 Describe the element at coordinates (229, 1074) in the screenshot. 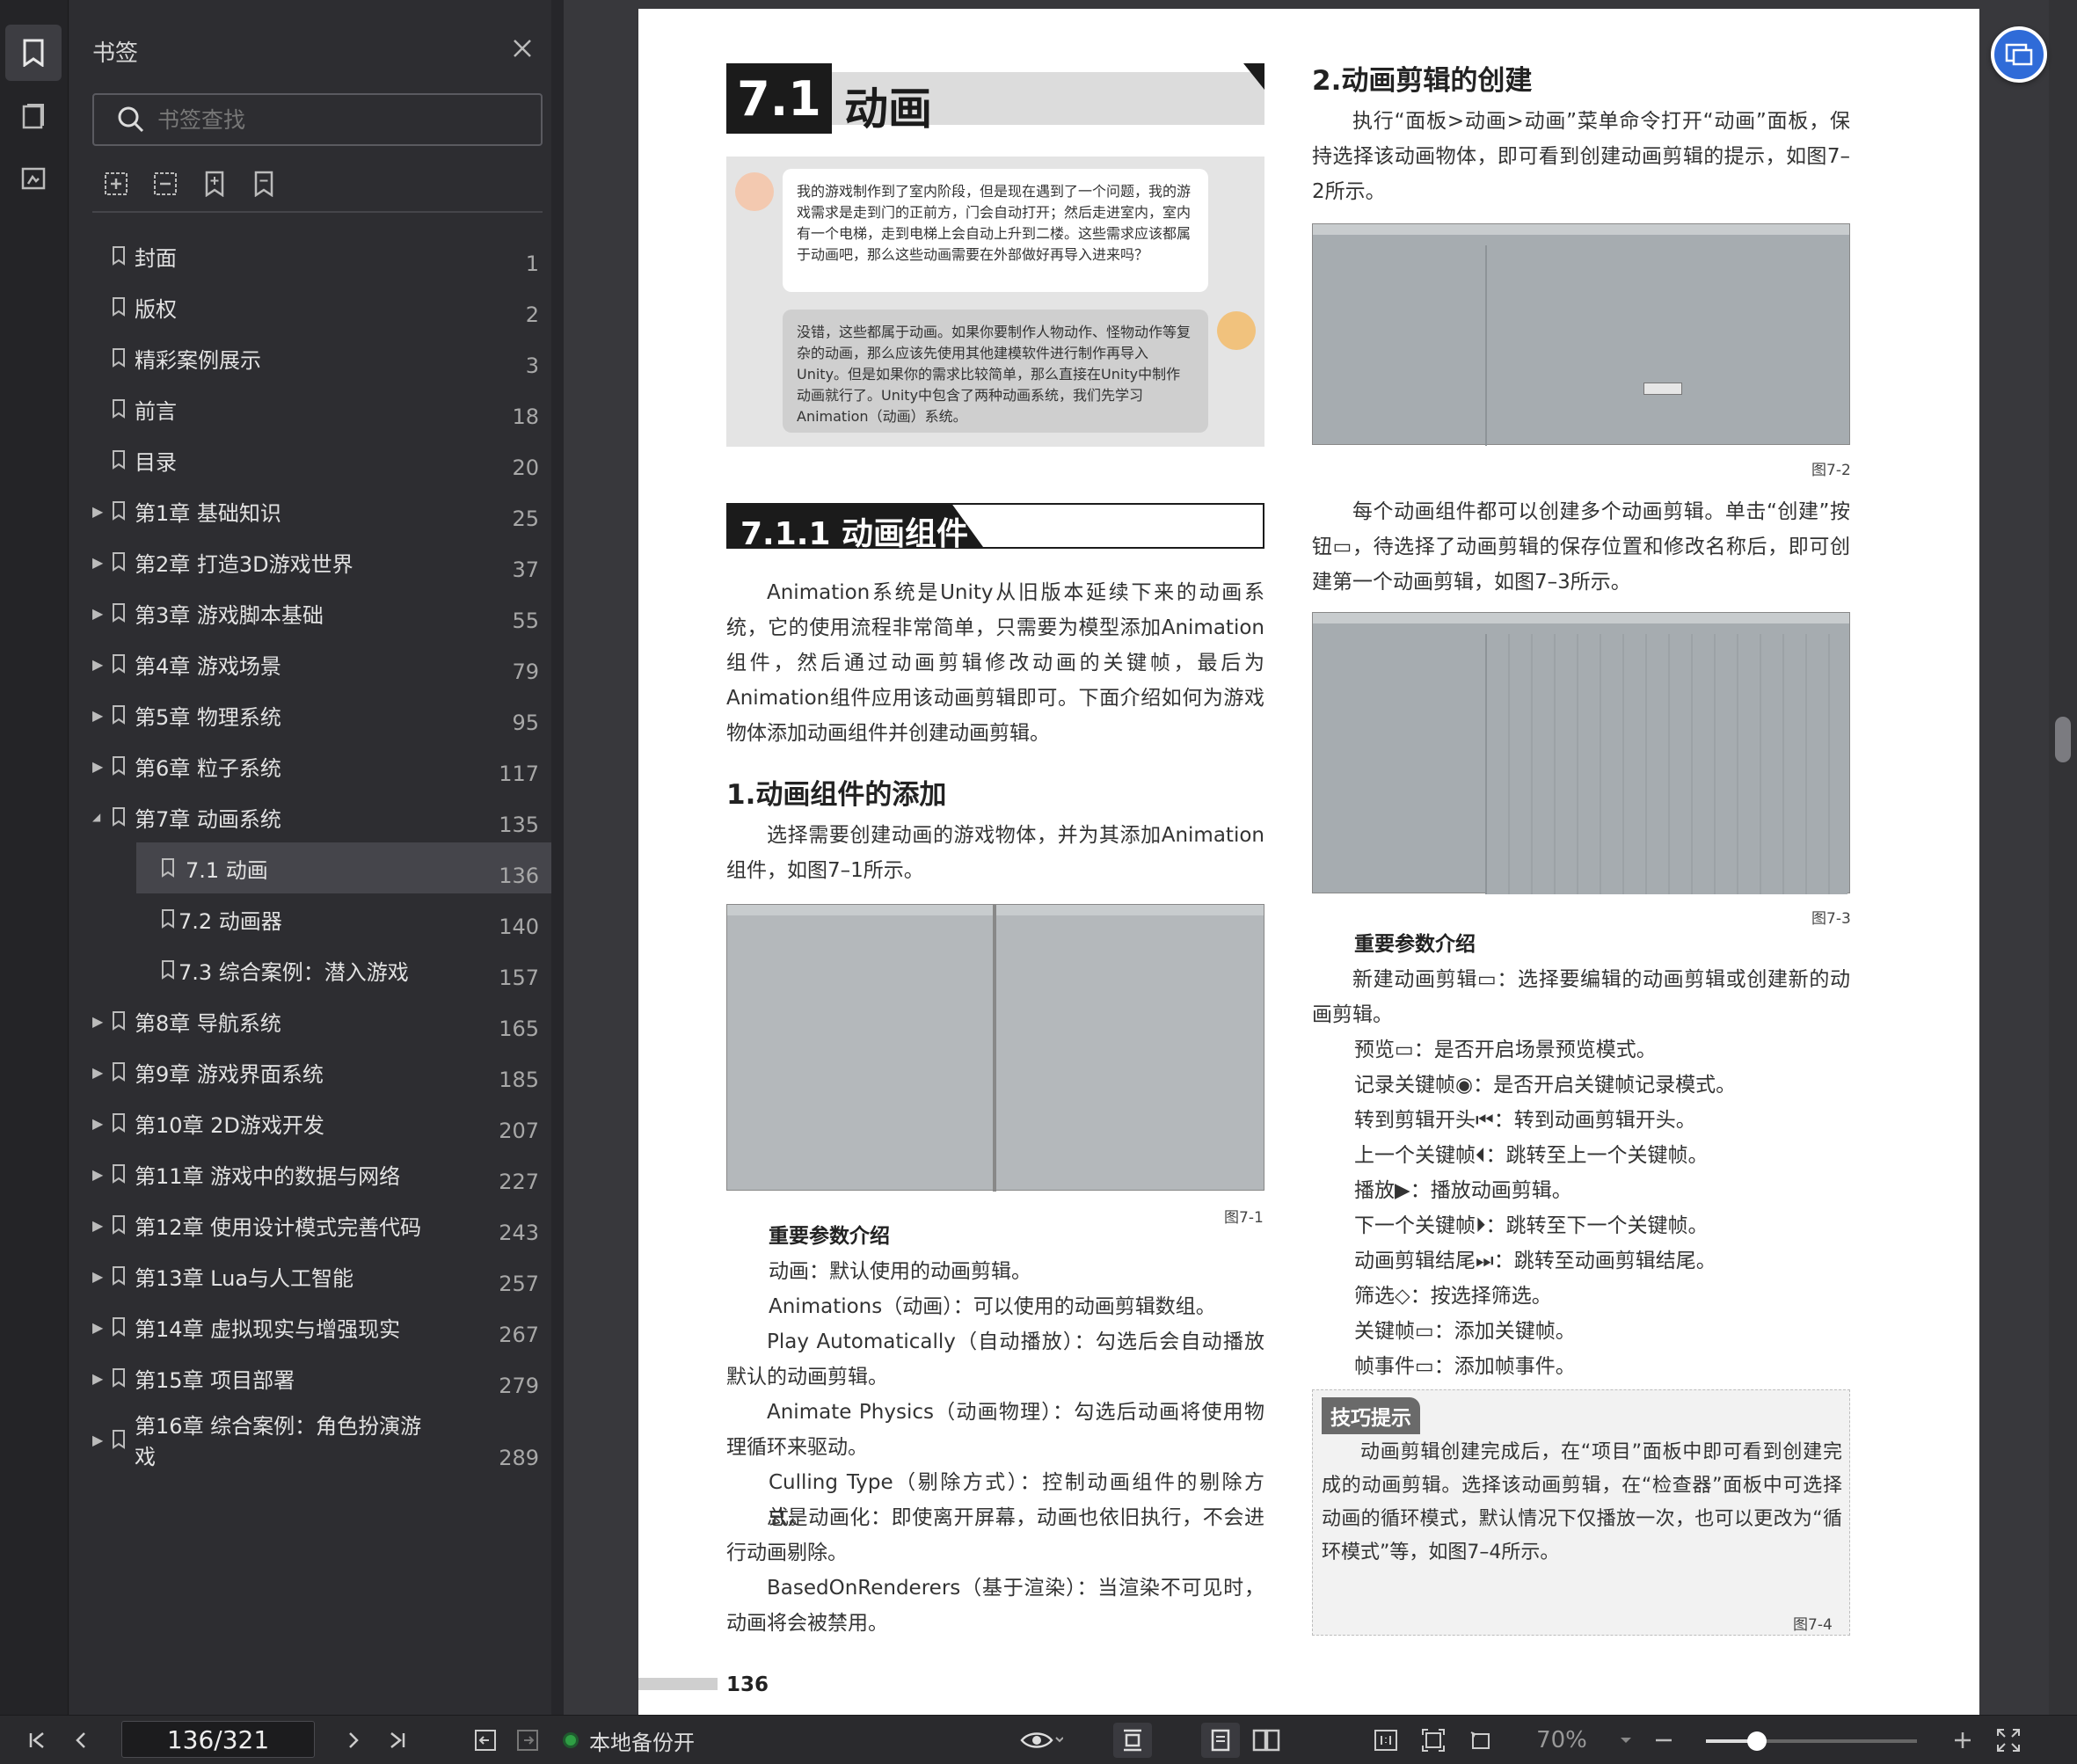

I see `bookmark-label: 第9章 游戏界面系统` at that location.